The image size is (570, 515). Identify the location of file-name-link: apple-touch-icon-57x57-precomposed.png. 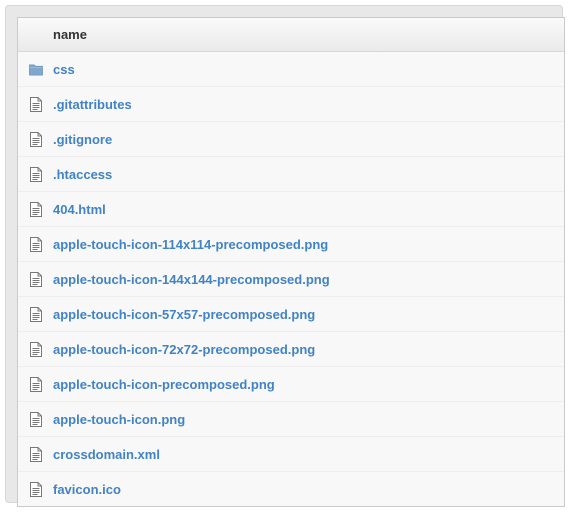
(184, 314).